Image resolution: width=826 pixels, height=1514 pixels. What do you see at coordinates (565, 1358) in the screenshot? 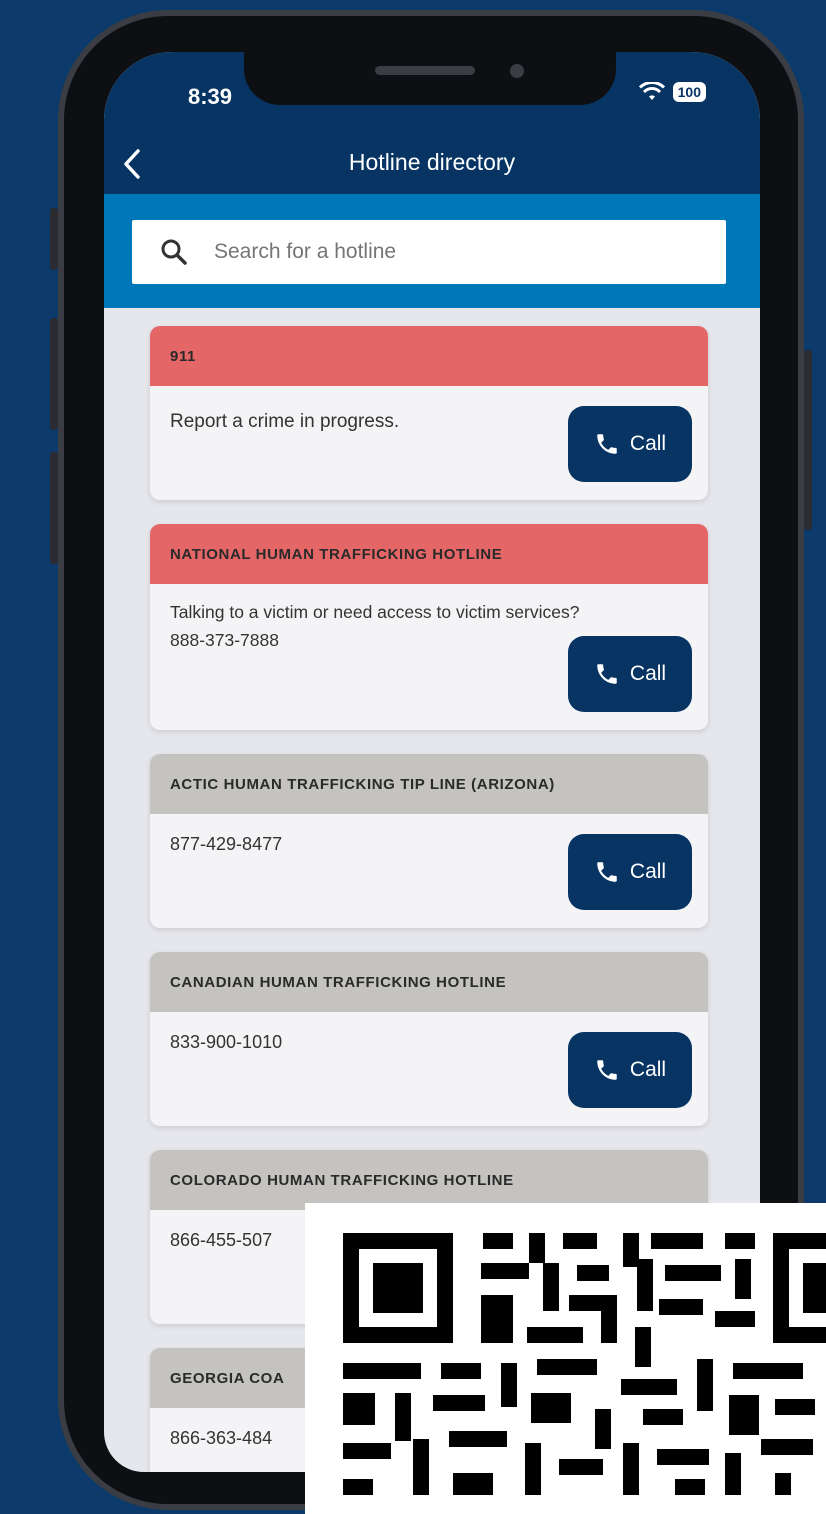
I see `qr-code` at bounding box center [565, 1358].